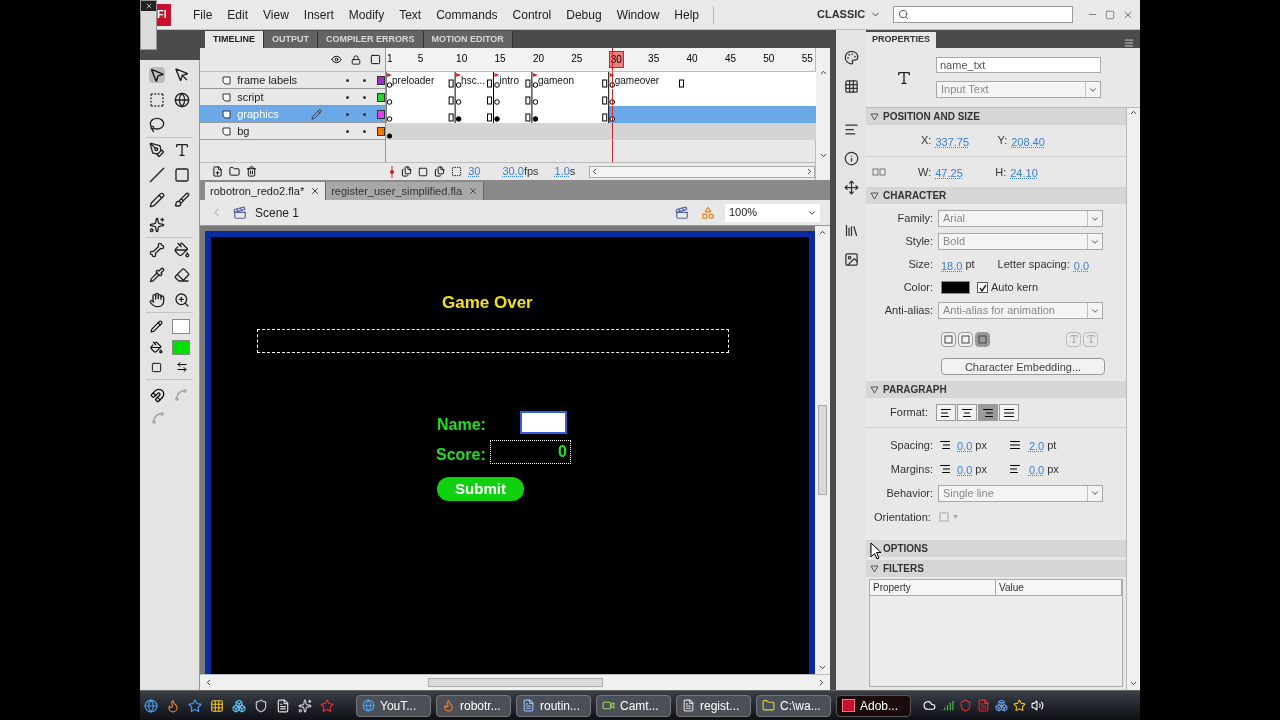  Describe the element at coordinates (996, 195) in the screenshot. I see `section-header: CHARACTER` at that location.